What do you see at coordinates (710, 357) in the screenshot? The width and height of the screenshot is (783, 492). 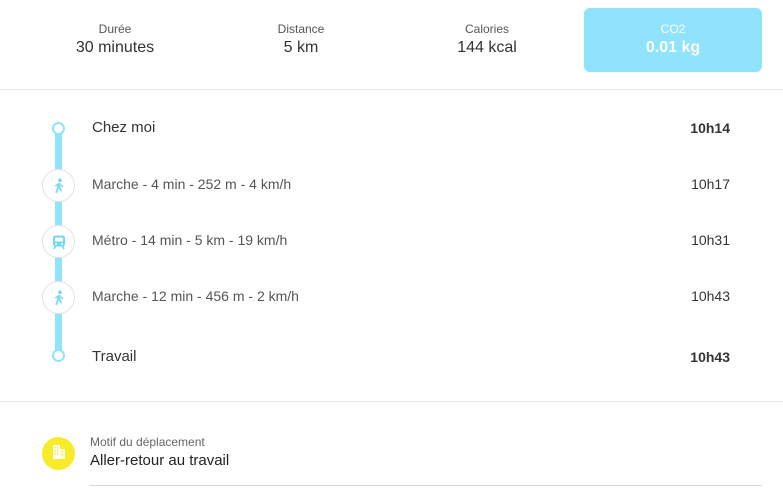 I see `end-time: 10h43` at bounding box center [710, 357].